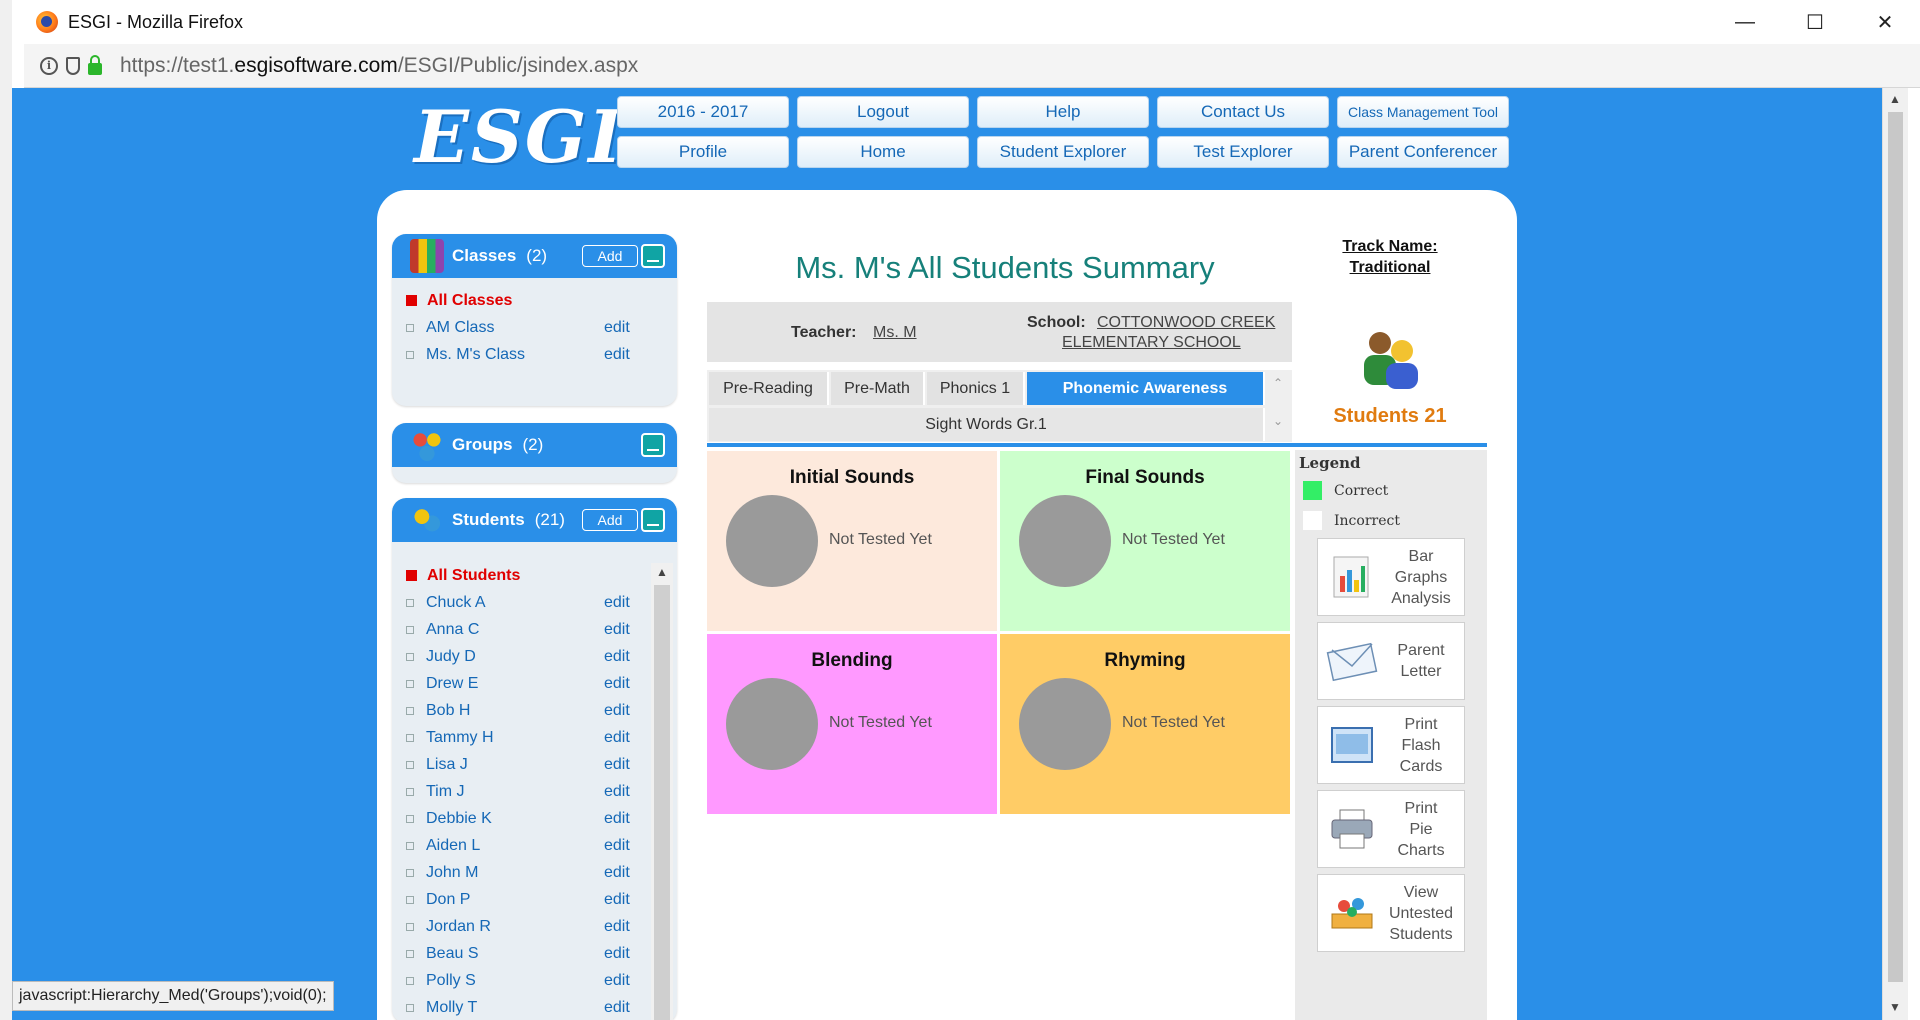 Image resolution: width=1920 pixels, height=1020 pixels. What do you see at coordinates (524, 602) in the screenshot?
I see `student-item: Chuck A edit` at bounding box center [524, 602].